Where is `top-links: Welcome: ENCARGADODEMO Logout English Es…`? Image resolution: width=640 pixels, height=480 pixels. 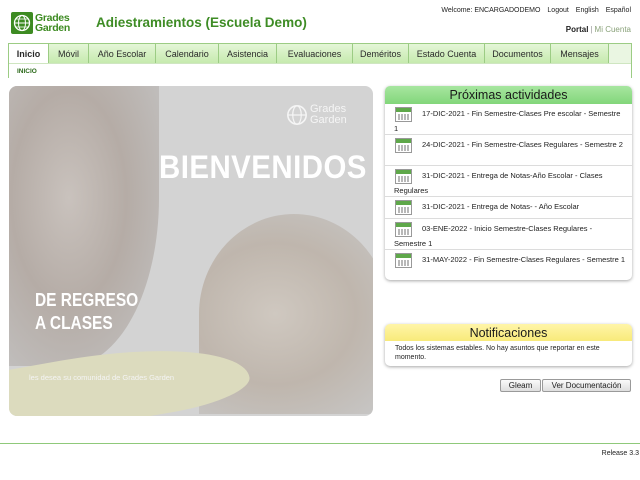 top-links: Welcome: ENCARGADODEMO Logout English Es… is located at coordinates (533, 10).